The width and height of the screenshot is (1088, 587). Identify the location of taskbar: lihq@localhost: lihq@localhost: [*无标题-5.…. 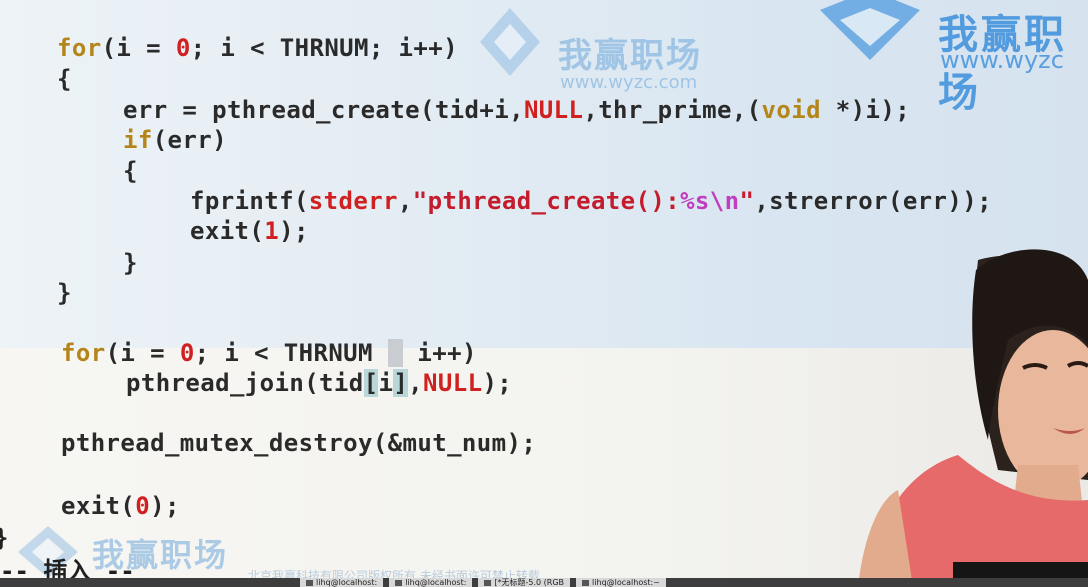
(544, 582).